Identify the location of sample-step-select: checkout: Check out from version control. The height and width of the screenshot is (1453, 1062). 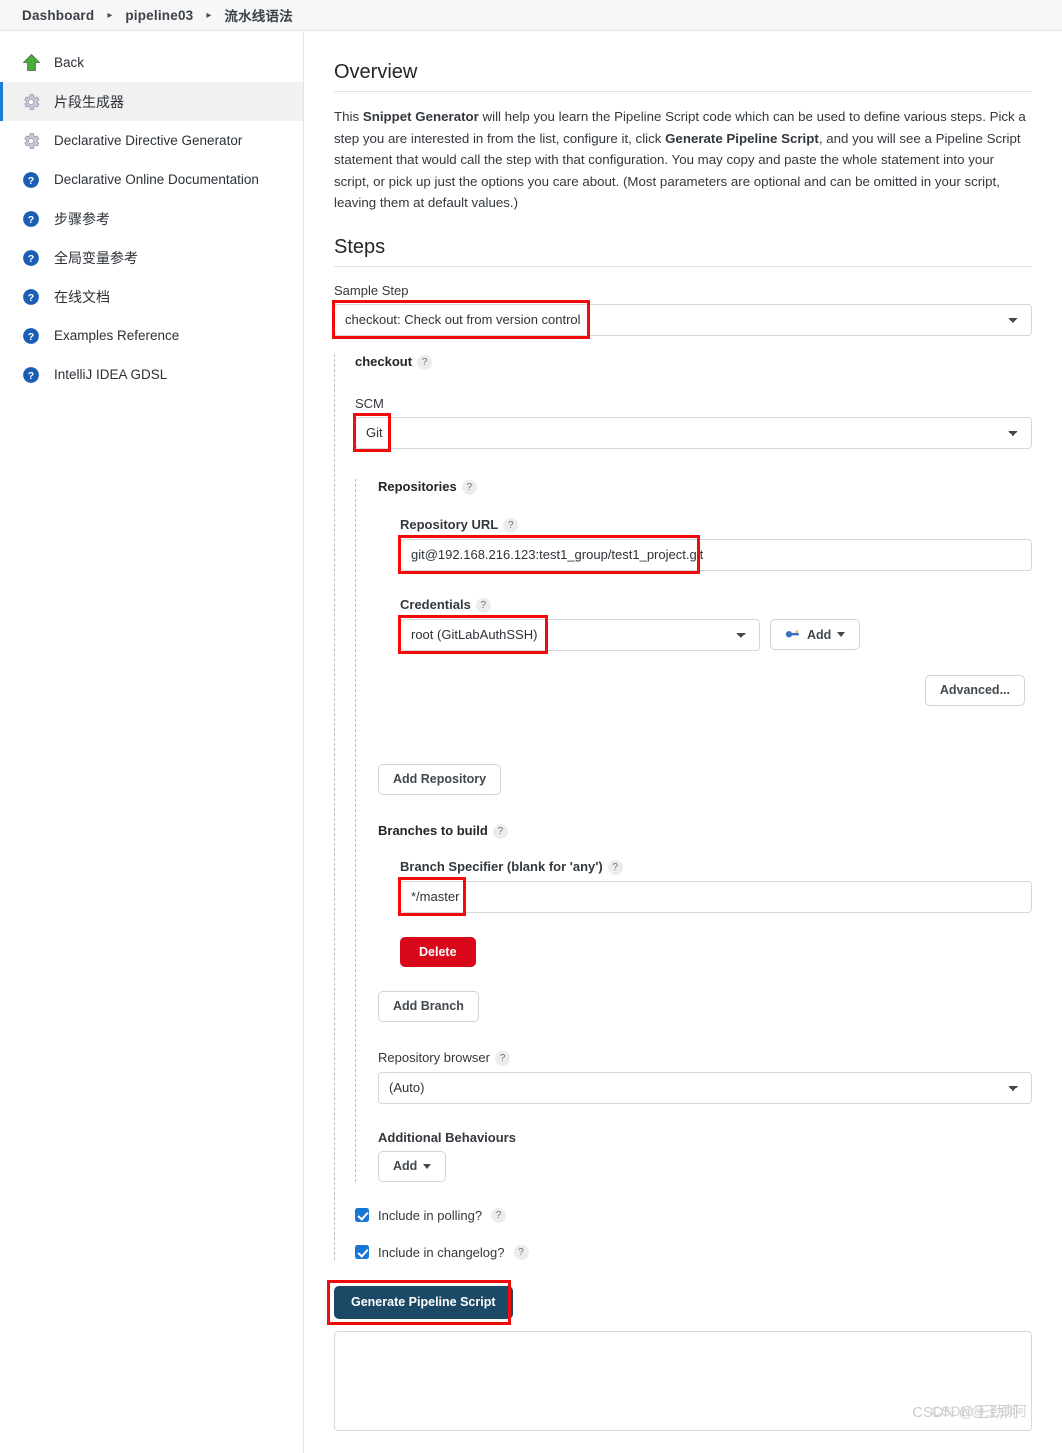
(683, 319).